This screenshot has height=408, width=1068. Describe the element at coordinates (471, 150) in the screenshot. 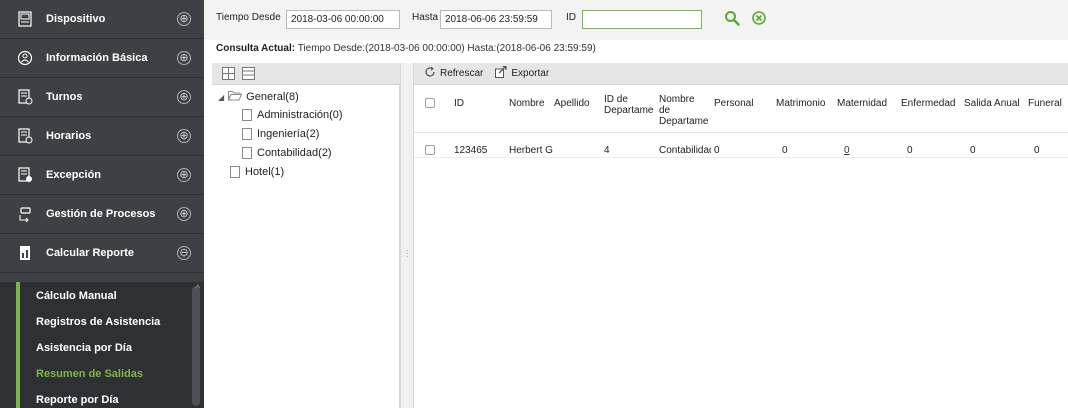

I see `cell-id: 123465` at that location.